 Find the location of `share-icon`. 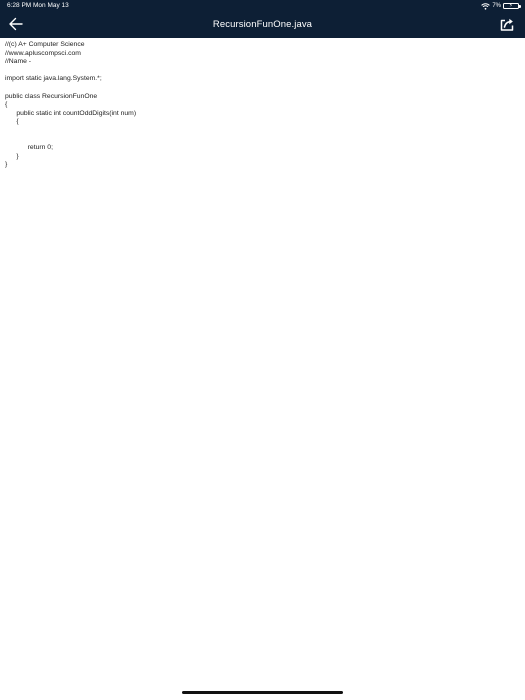

share-icon is located at coordinates (507, 24).